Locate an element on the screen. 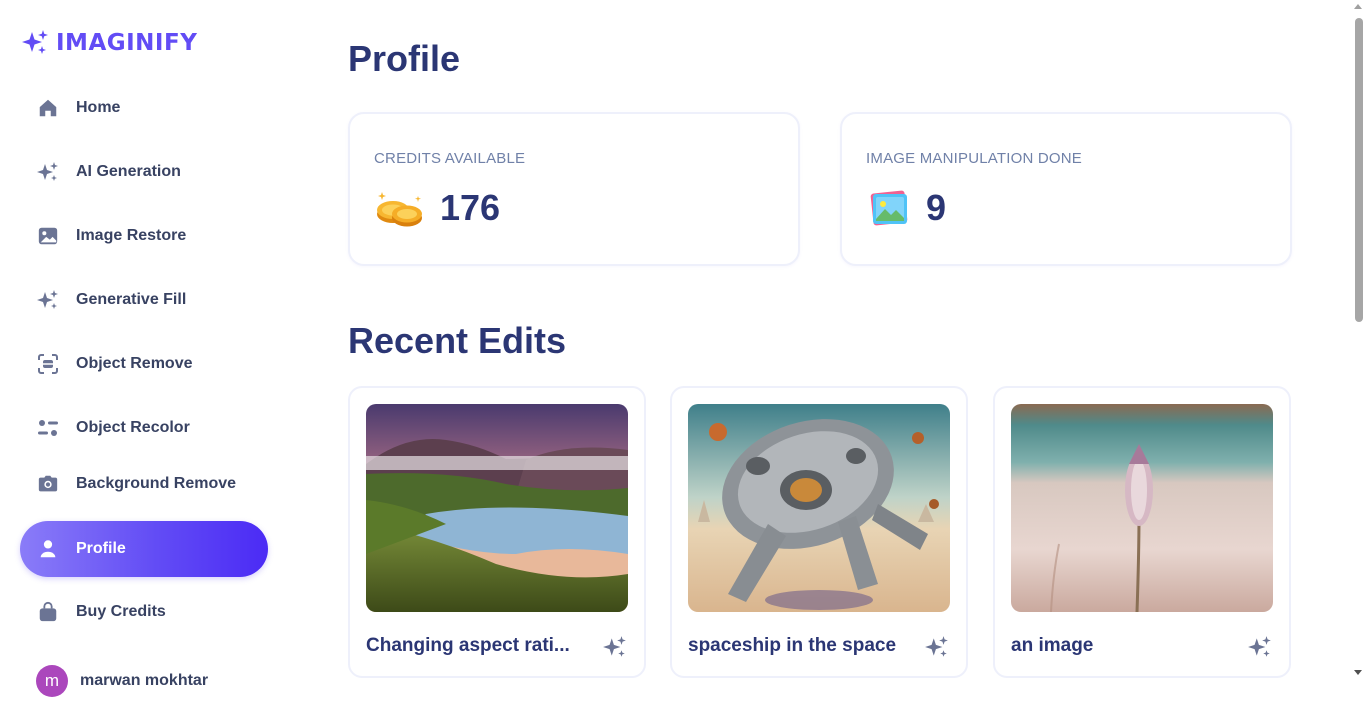 The width and height of the screenshot is (1366, 713). user-icon is located at coordinates (48, 549).